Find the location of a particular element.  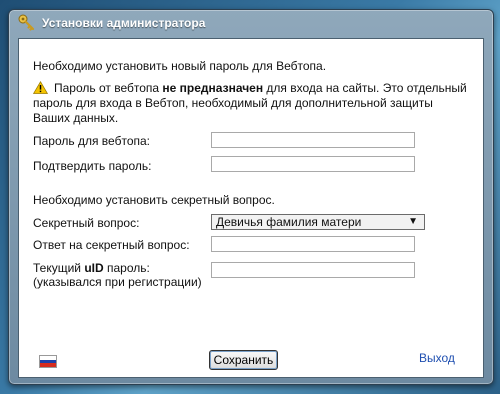

window-title: Установки администратора is located at coordinates (124, 23).